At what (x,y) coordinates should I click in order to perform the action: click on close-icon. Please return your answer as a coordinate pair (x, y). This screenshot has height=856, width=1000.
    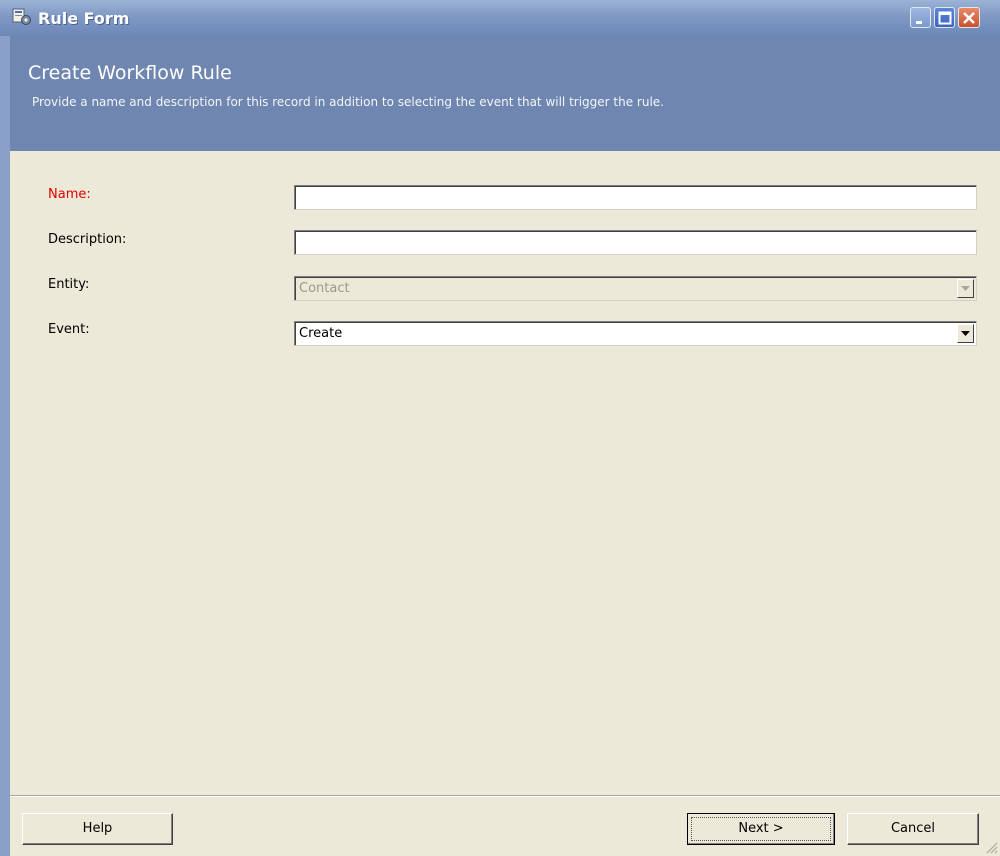
    Looking at the image, I should click on (969, 18).